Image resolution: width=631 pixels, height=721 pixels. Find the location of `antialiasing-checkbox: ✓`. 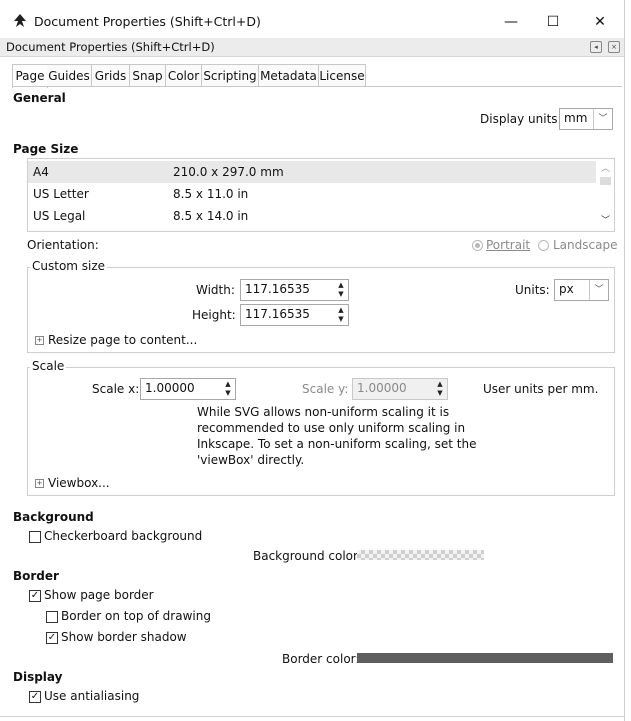

antialiasing-checkbox: ✓ is located at coordinates (35, 697).